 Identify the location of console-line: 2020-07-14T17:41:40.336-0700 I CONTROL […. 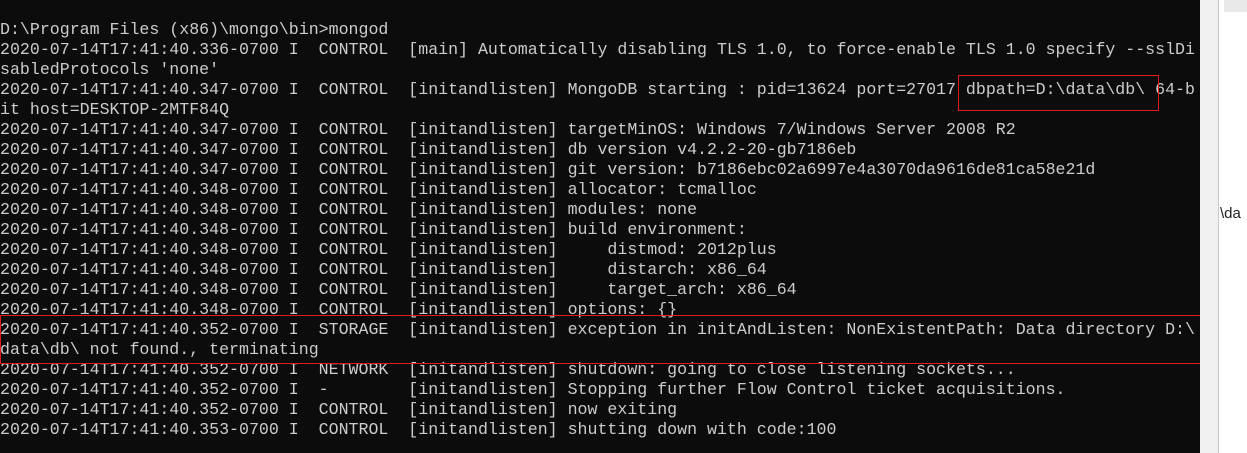
(597, 49).